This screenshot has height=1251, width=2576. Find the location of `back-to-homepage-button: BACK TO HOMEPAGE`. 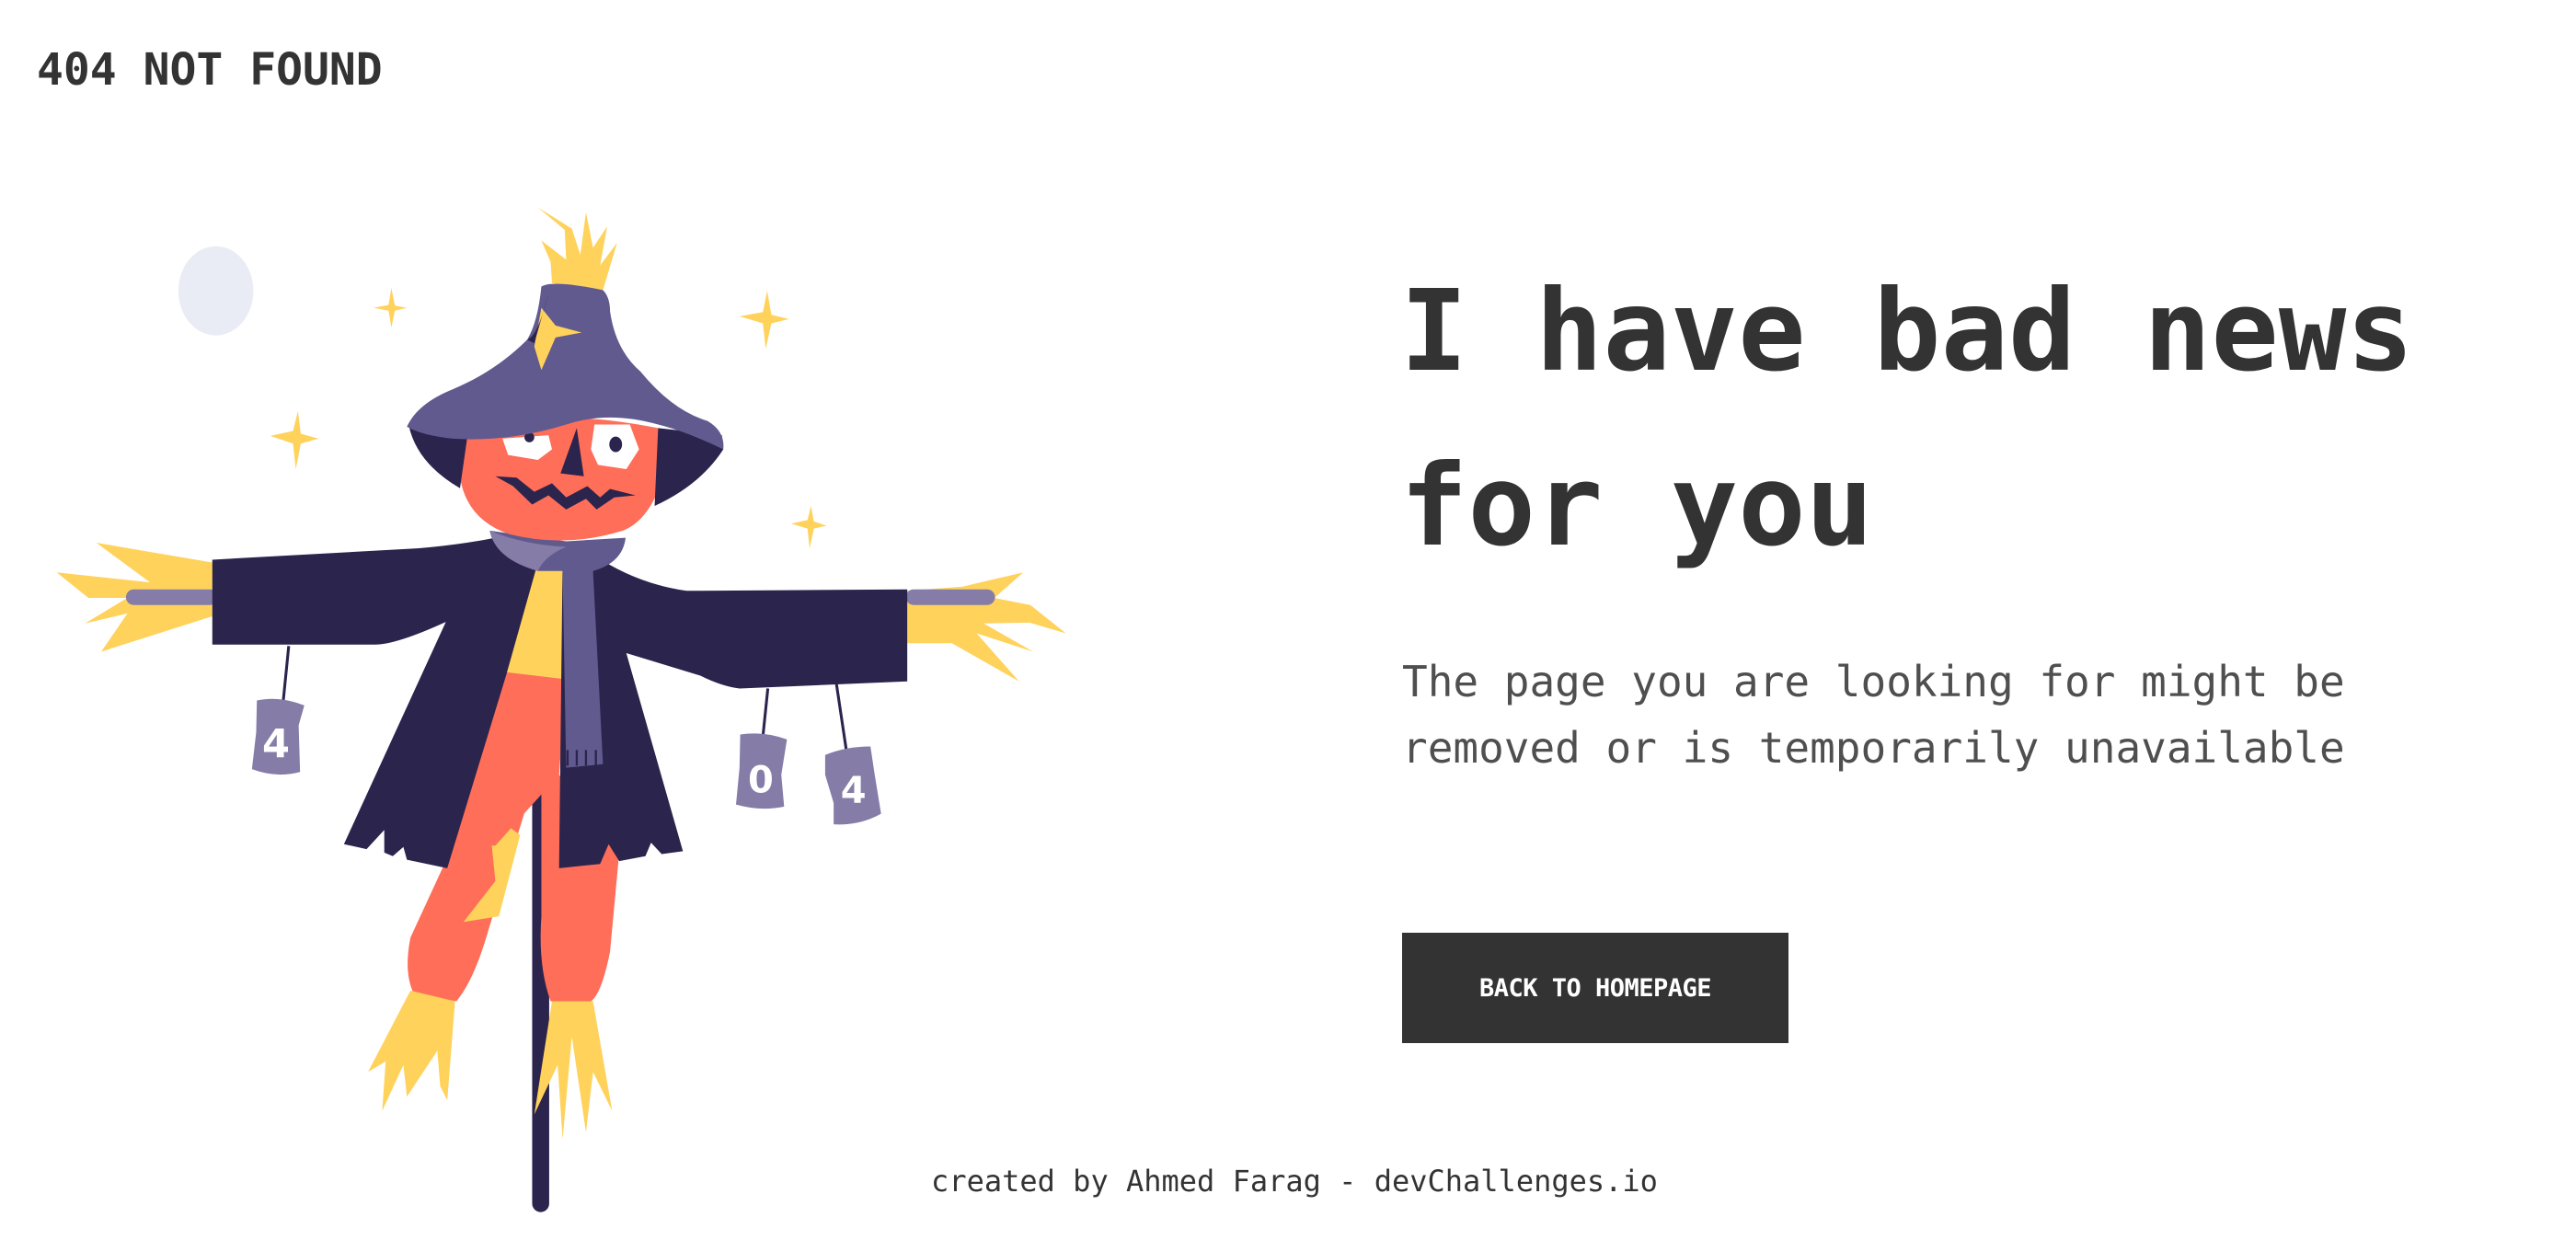

back-to-homepage-button: BACK TO HOMEPAGE is located at coordinates (1595, 988).